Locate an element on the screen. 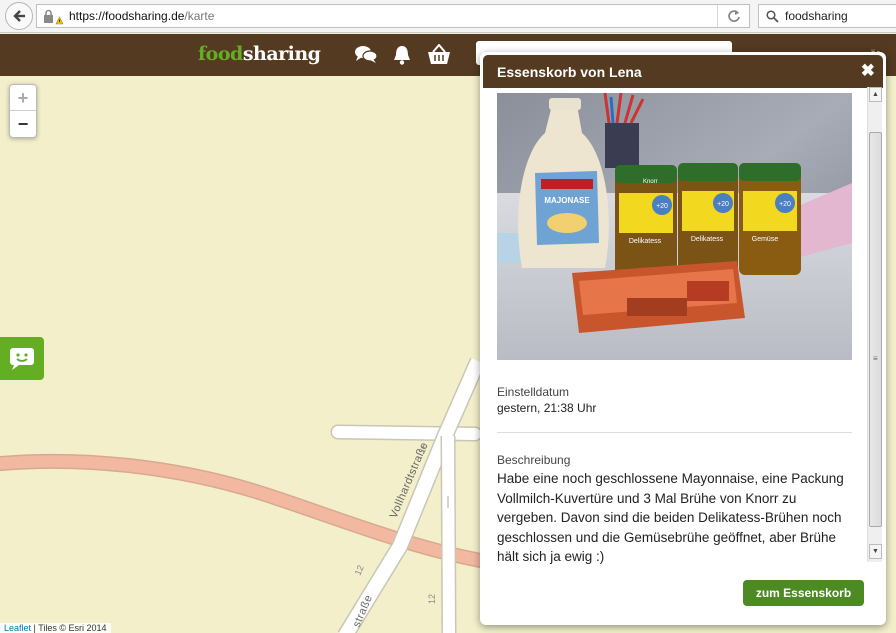 Image resolution: width=896 pixels, height=633 pixels. browser-search-field: foodsharing is located at coordinates (827, 16).